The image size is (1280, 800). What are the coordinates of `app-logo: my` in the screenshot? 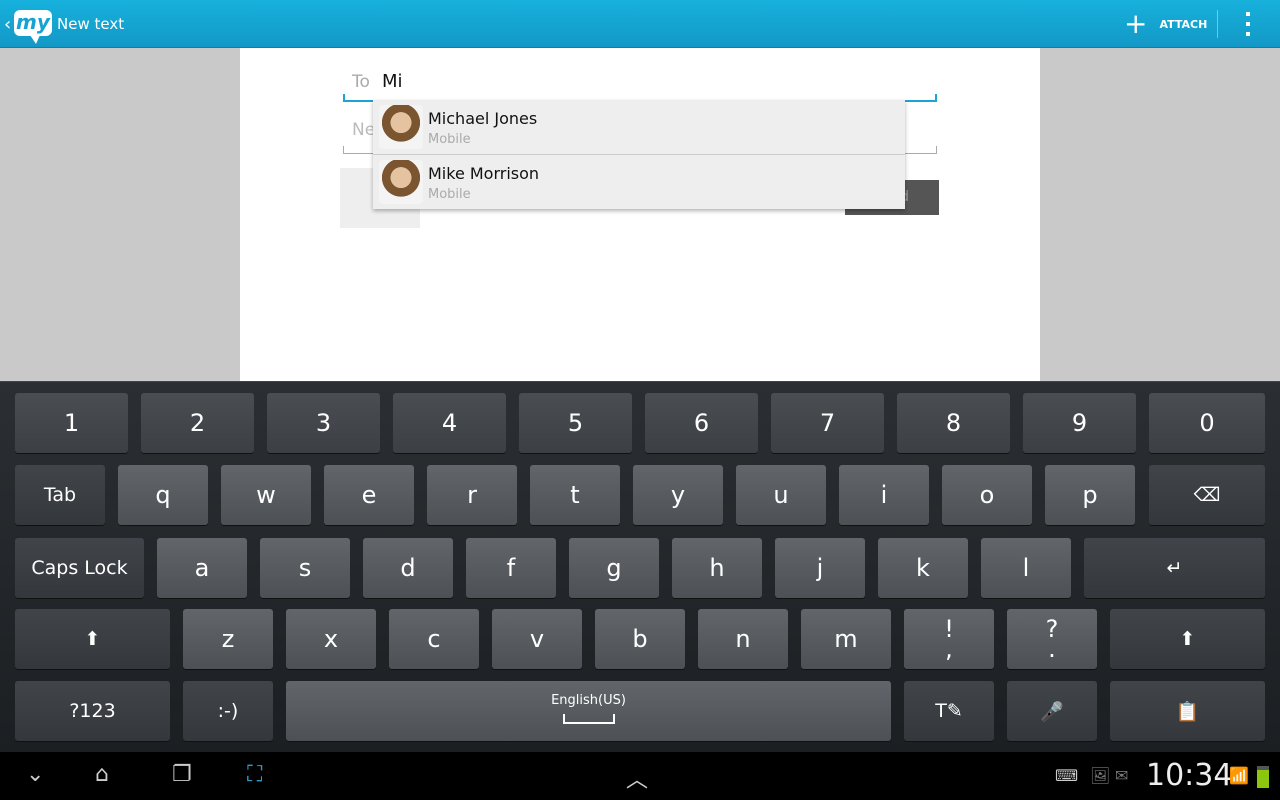 It's located at (33, 27).